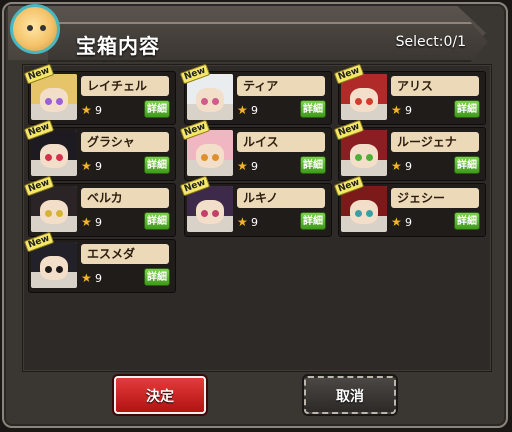  What do you see at coordinates (435, 142) in the screenshot?
I see `character-name: ルージェナ` at bounding box center [435, 142].